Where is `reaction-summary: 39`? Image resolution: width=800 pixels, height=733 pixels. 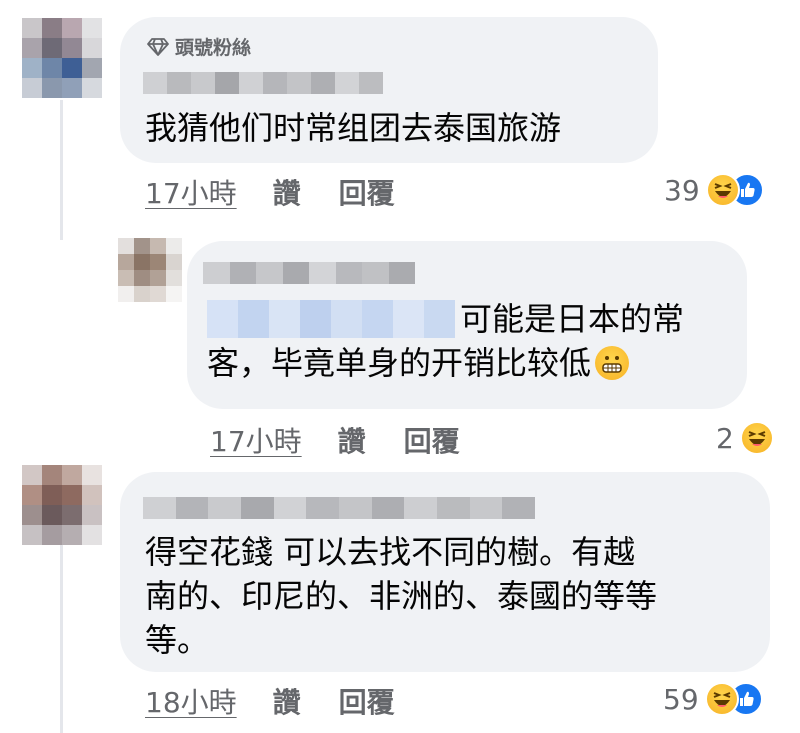 reaction-summary: 39 is located at coordinates (714, 190).